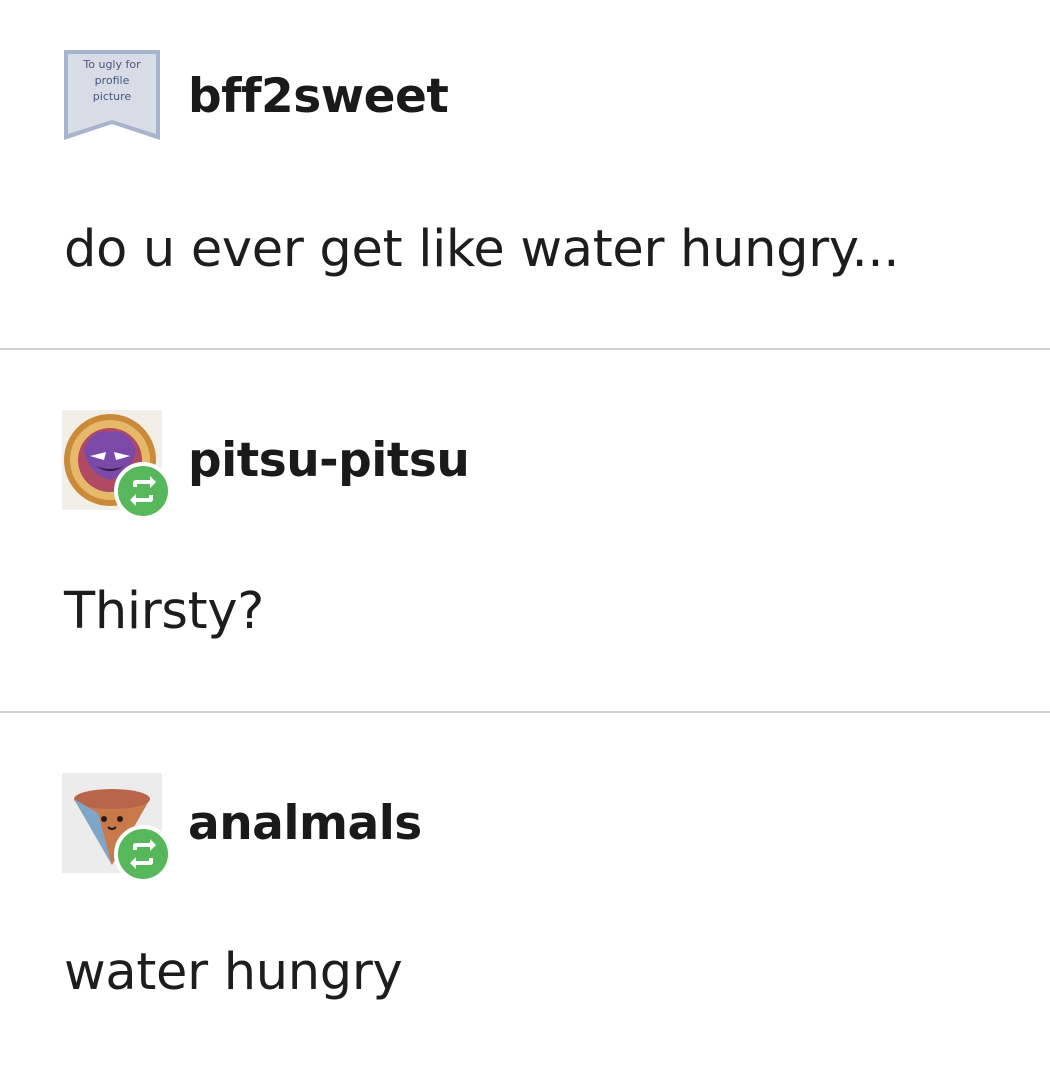 Image resolution: width=1050 pixels, height=1080 pixels. I want to click on ribbon-placeholder-avatar-icon: To ugly for profile picture, so click(112, 95).